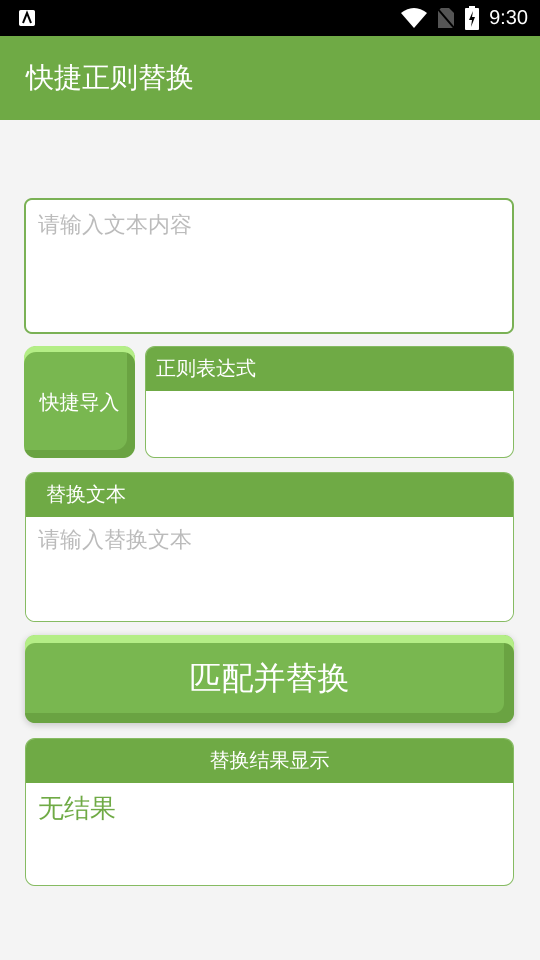 Image resolution: width=540 pixels, height=960 pixels. What do you see at coordinates (446, 18) in the screenshot?
I see `no-sim-icon` at bounding box center [446, 18].